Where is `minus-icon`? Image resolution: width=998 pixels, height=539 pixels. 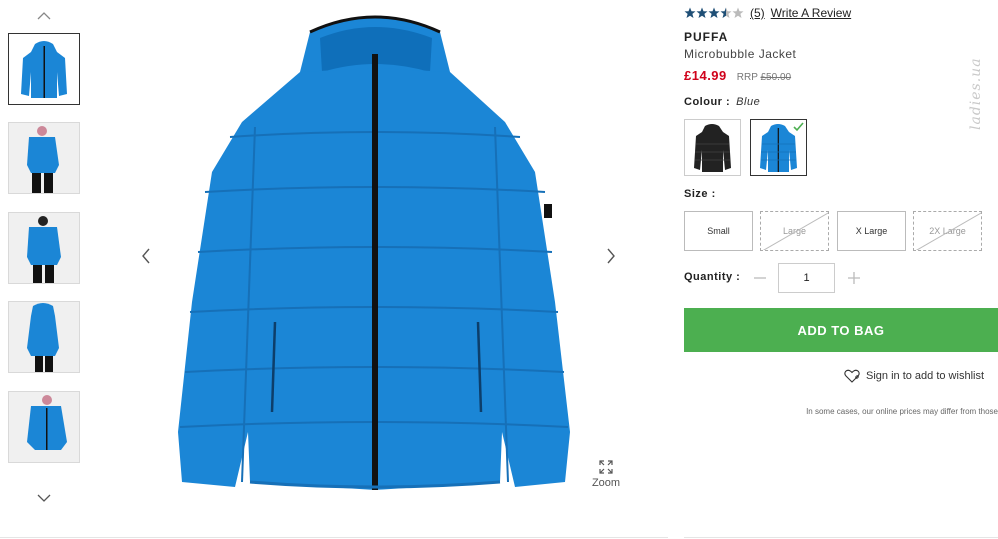
minus-icon is located at coordinates (760, 278).